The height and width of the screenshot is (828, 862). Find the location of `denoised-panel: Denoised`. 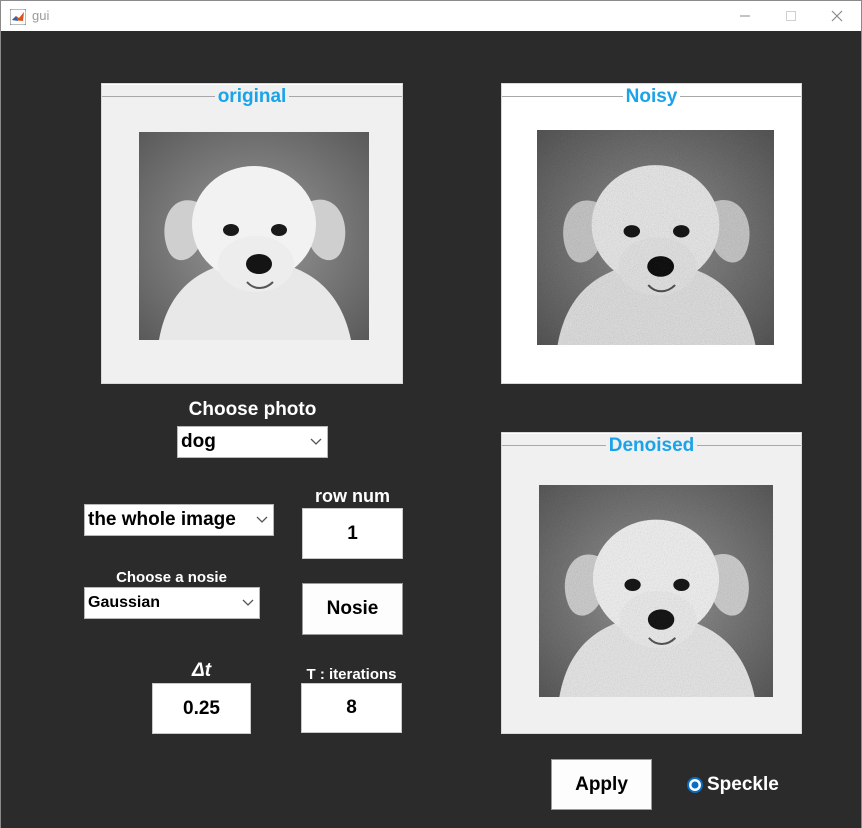

denoised-panel: Denoised is located at coordinates (651, 583).